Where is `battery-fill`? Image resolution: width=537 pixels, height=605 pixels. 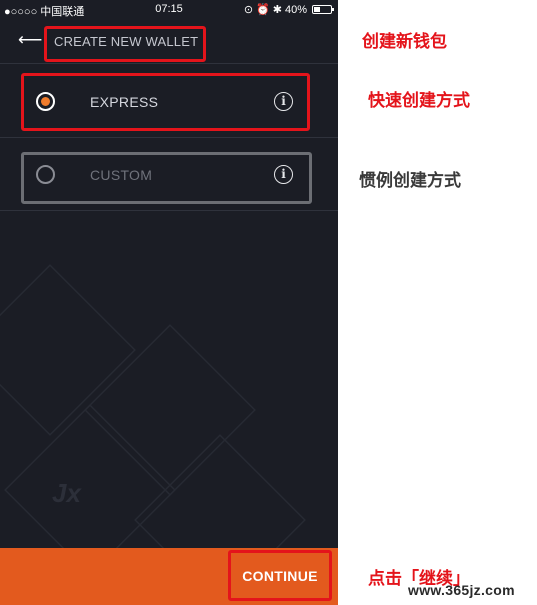
battery-fill is located at coordinates (317, 9).